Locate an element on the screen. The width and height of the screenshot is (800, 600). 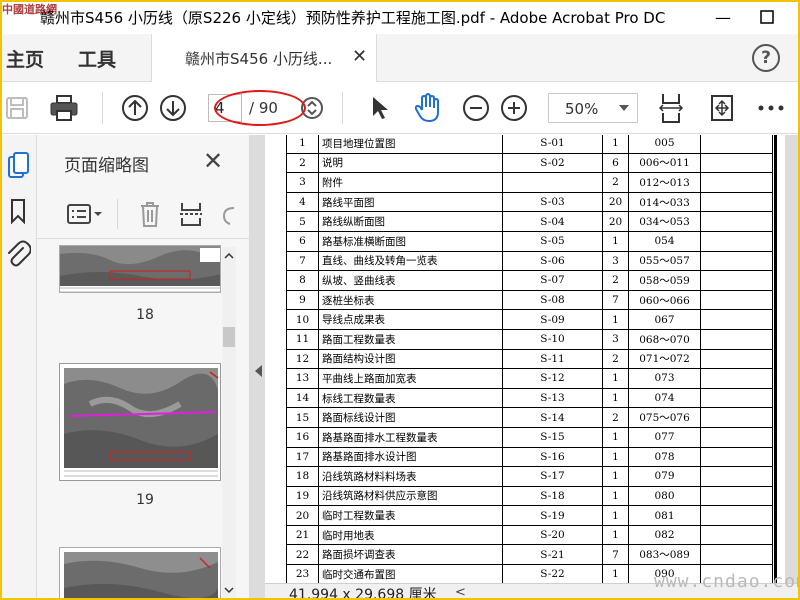
previous-page-button is located at coordinates (135, 108).